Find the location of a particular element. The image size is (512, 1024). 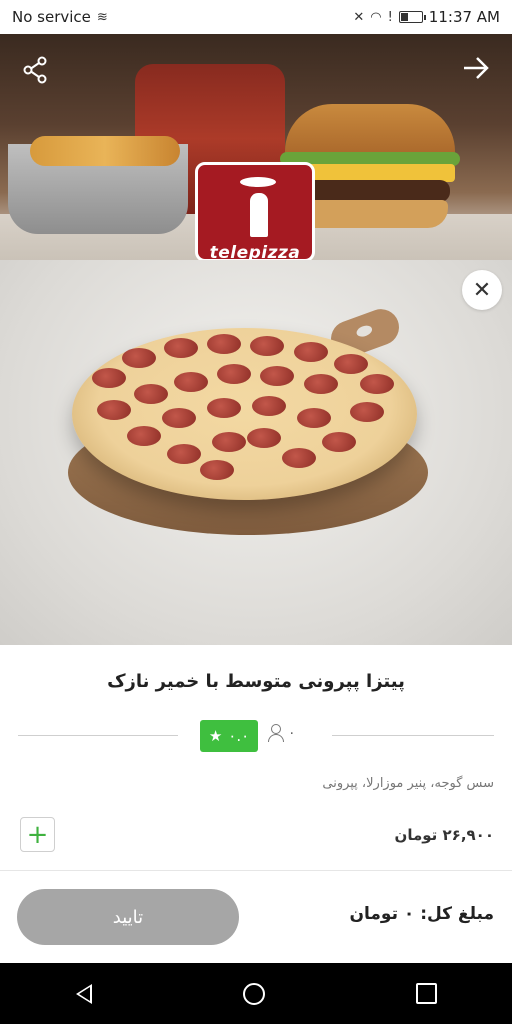

pizza-image is located at coordinates (244, 414).